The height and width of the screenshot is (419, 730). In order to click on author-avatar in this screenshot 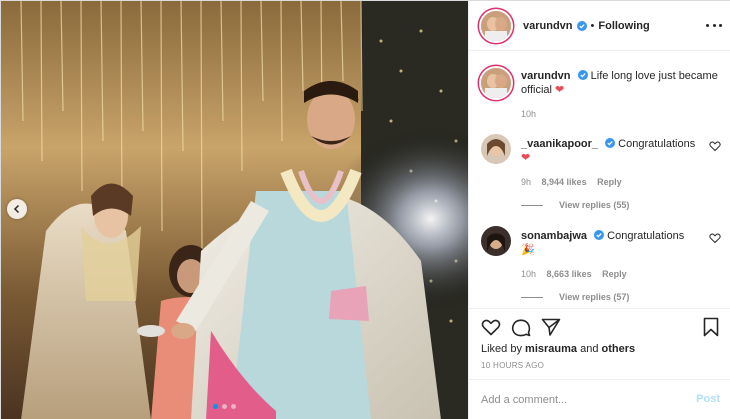, I will do `click(496, 25)`.